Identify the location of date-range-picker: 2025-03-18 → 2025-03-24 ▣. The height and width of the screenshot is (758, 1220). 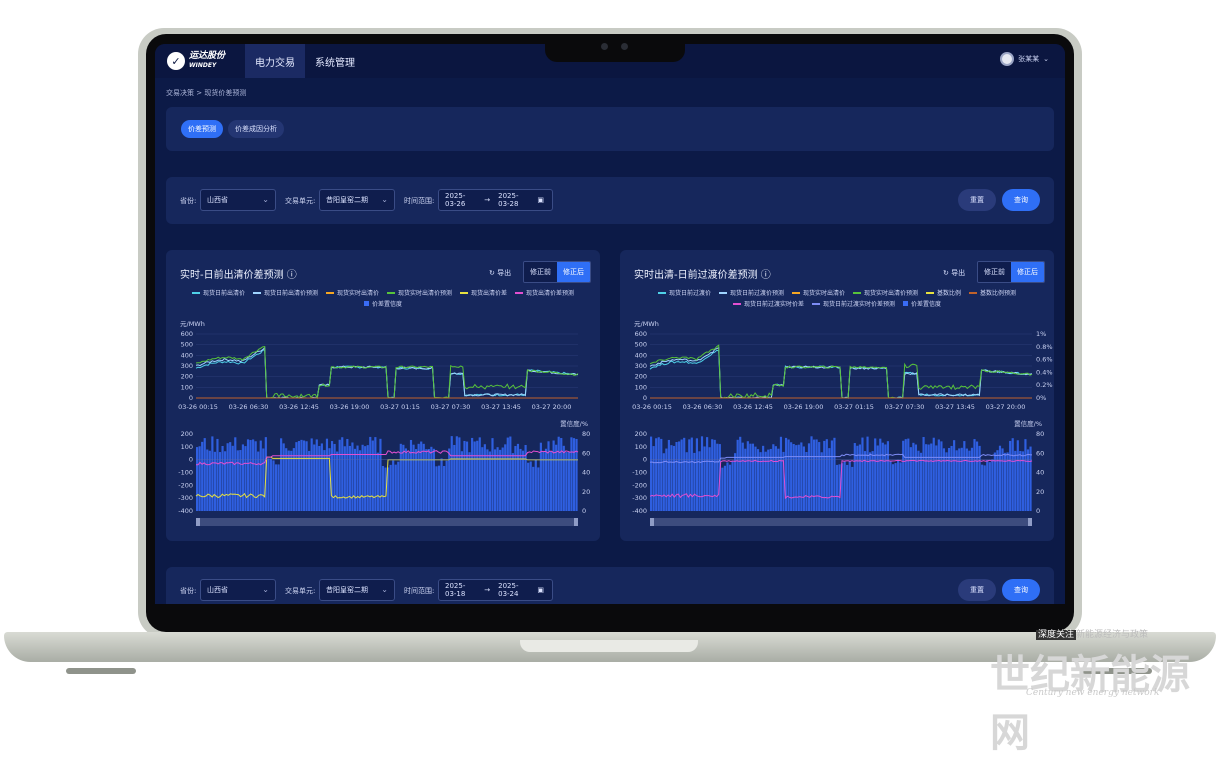
(495, 590).